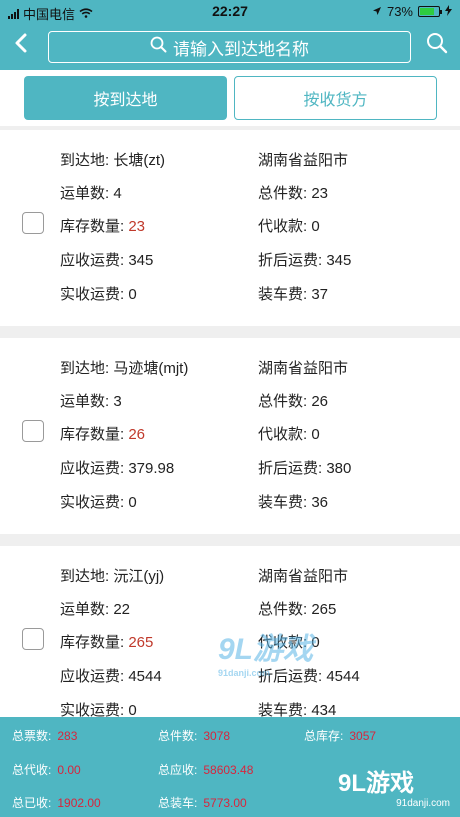  I want to click on total-receivable: 总应收: 58603.48, so click(206, 770).